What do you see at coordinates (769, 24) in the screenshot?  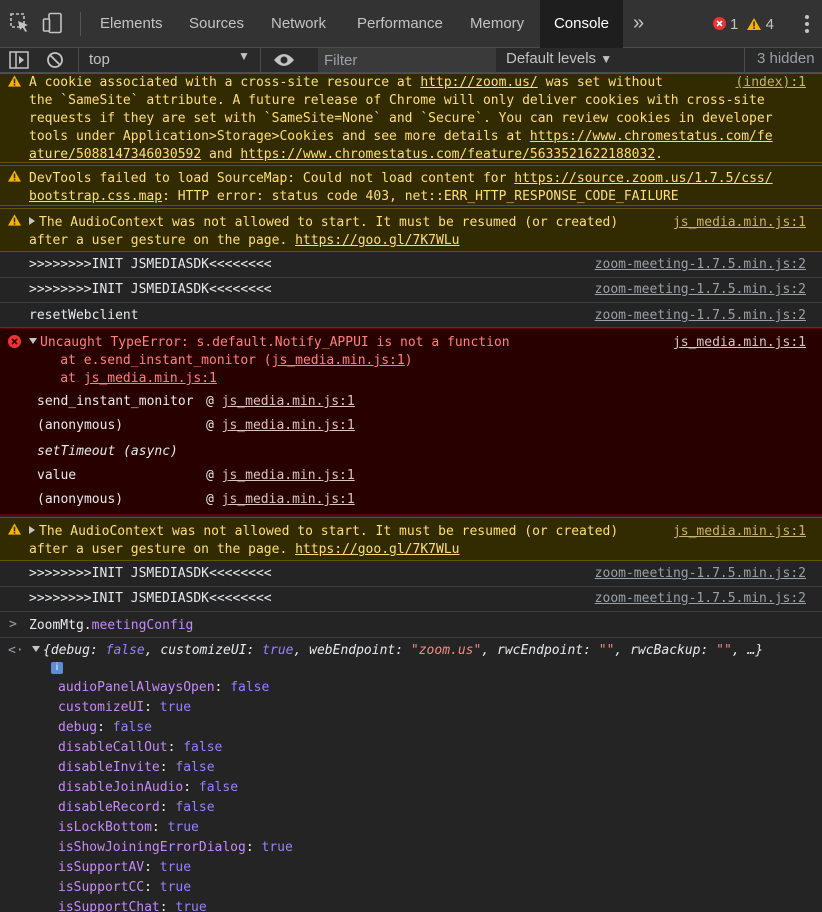 I see `warning-count: 4` at bounding box center [769, 24].